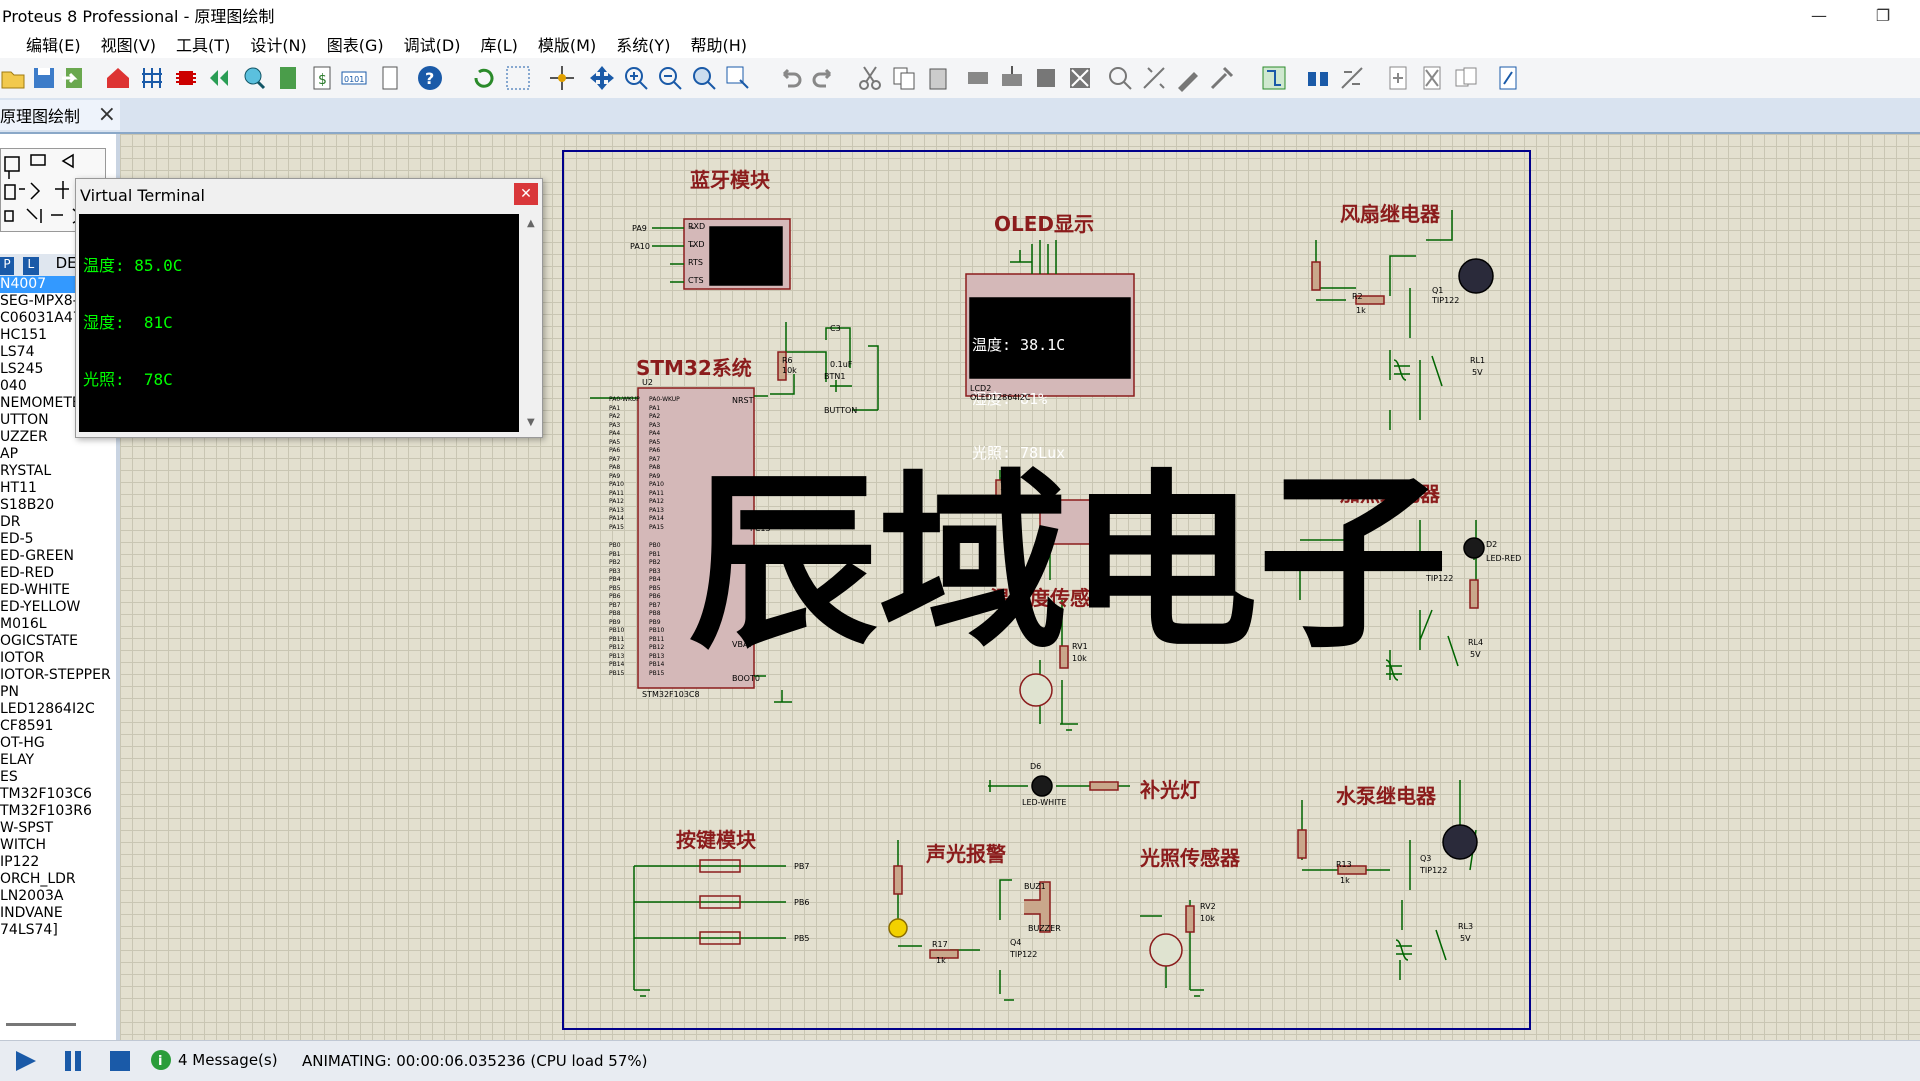 Image resolution: width=1920 pixels, height=1081 pixels. I want to click on list-item: TM32F103C6, so click(56, 794).